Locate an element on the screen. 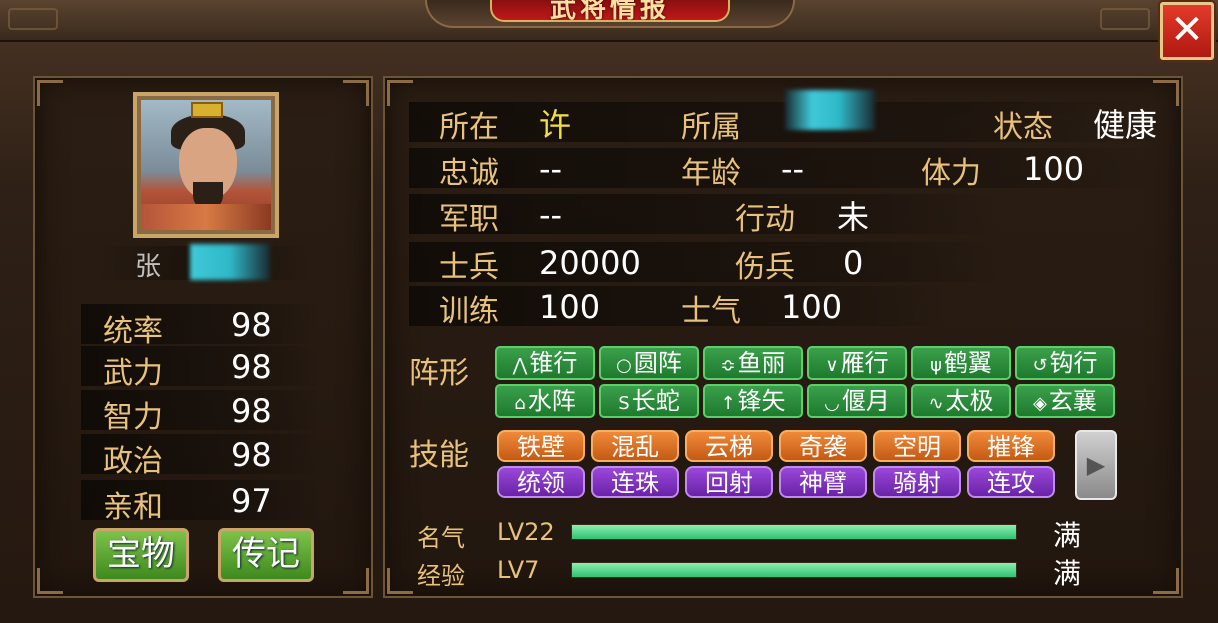 The width and height of the screenshot is (1218, 623). soldiers-label: 士兵 is located at coordinates (469, 267).